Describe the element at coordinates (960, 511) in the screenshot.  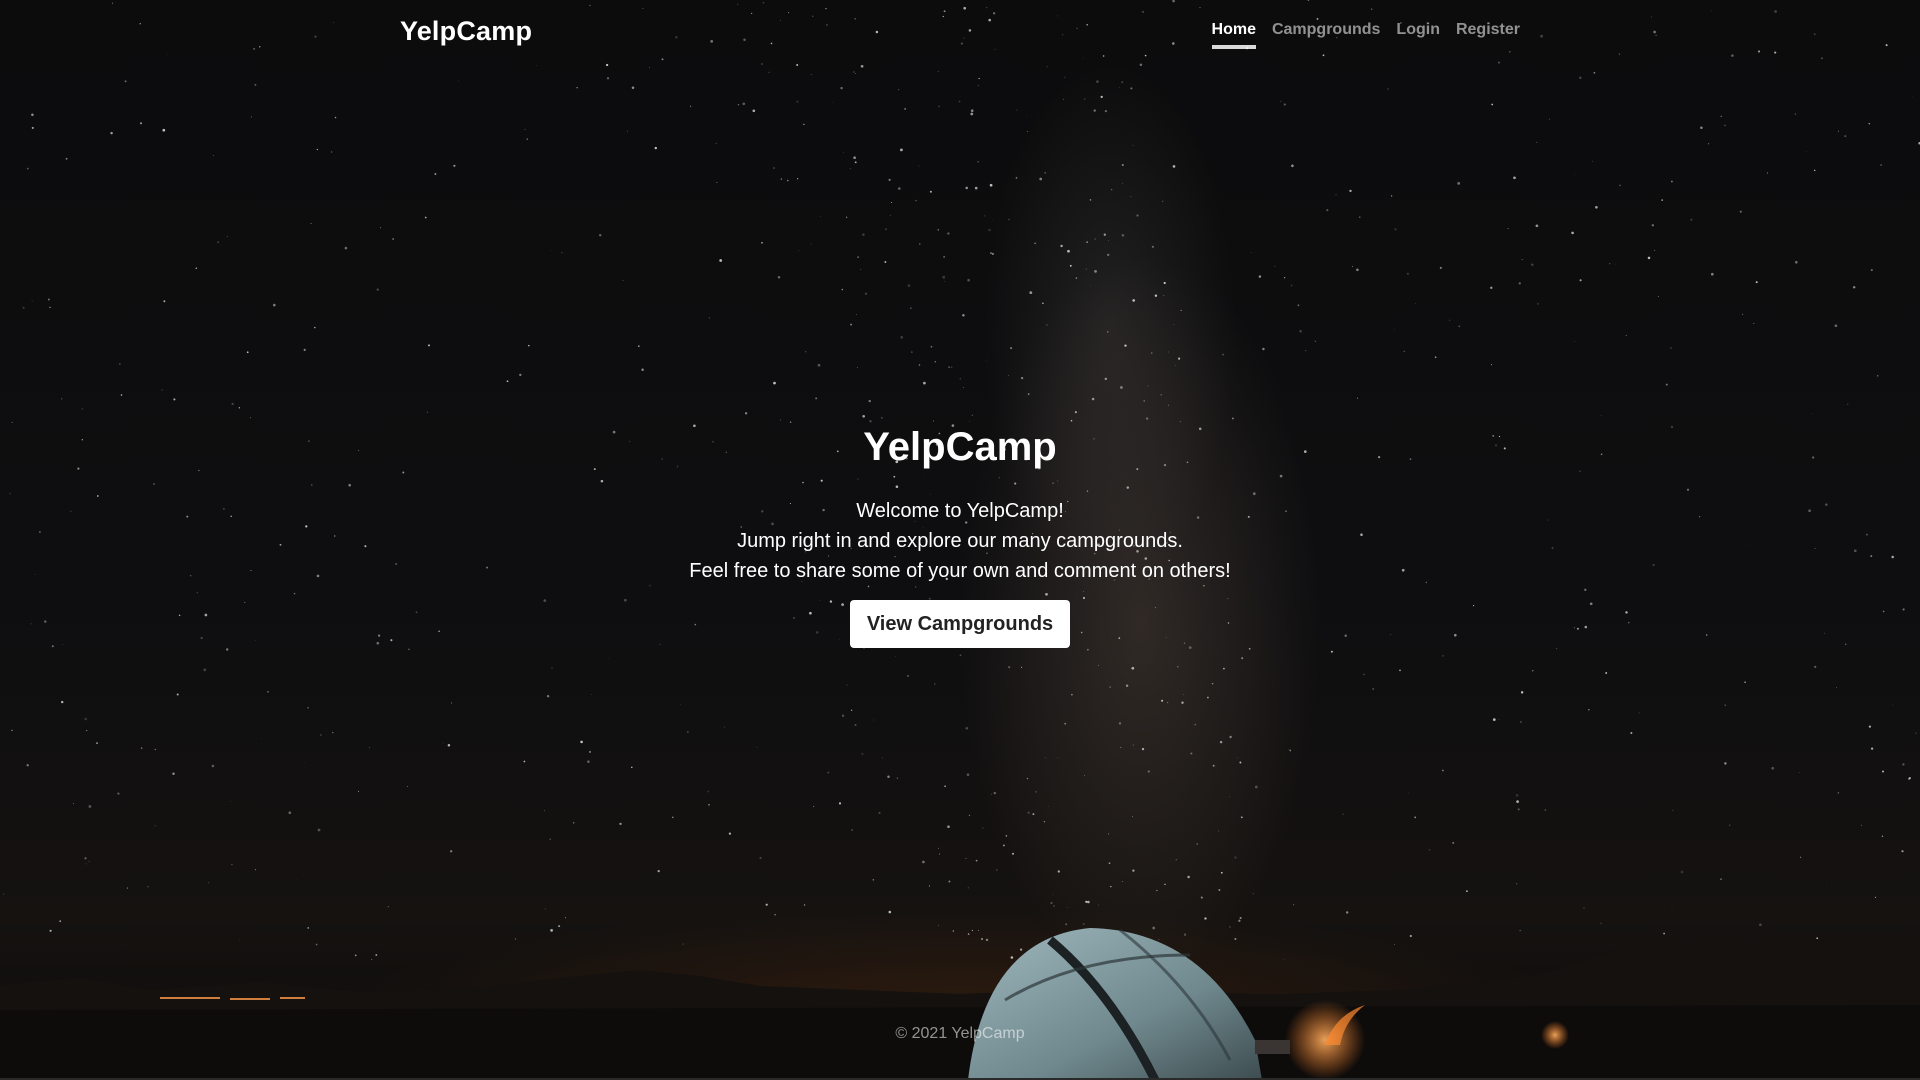
I see `hero-line-welcome: Welcome to YelpCamp!` at that location.